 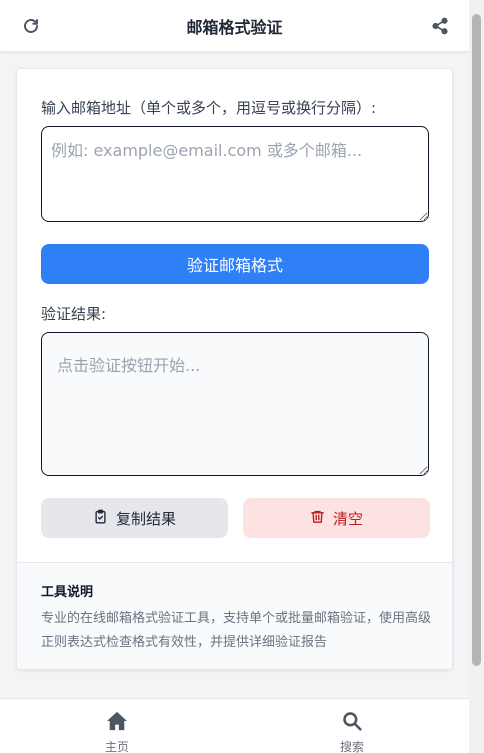 I want to click on clear-button: 清空, so click(x=336, y=518).